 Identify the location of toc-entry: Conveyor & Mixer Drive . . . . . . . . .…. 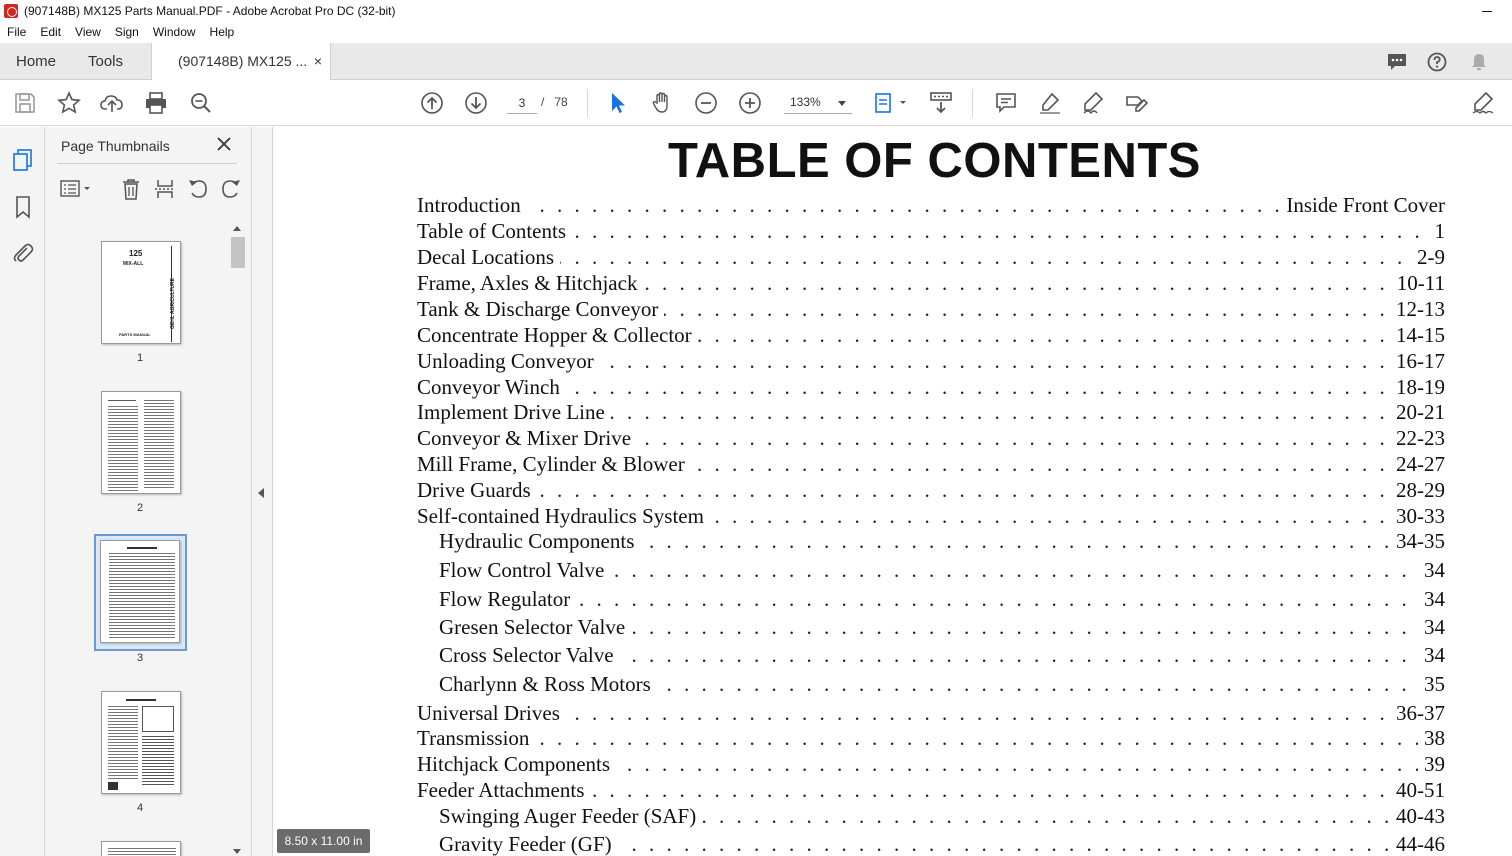
(931, 438).